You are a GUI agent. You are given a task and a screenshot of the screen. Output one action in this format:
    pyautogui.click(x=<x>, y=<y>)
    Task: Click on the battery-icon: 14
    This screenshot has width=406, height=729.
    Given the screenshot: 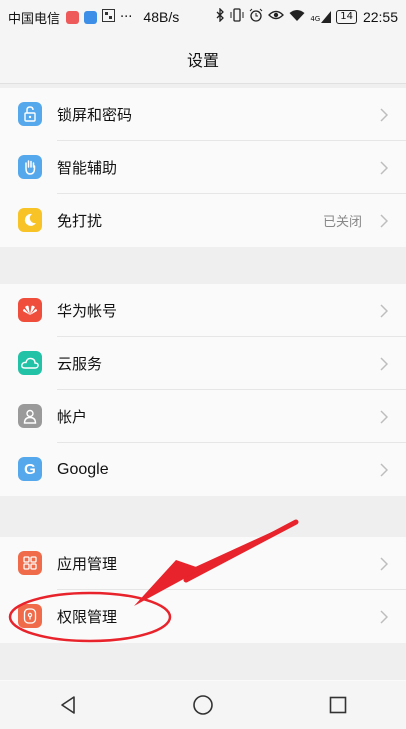 What is the action you would take?
    pyautogui.click(x=346, y=17)
    